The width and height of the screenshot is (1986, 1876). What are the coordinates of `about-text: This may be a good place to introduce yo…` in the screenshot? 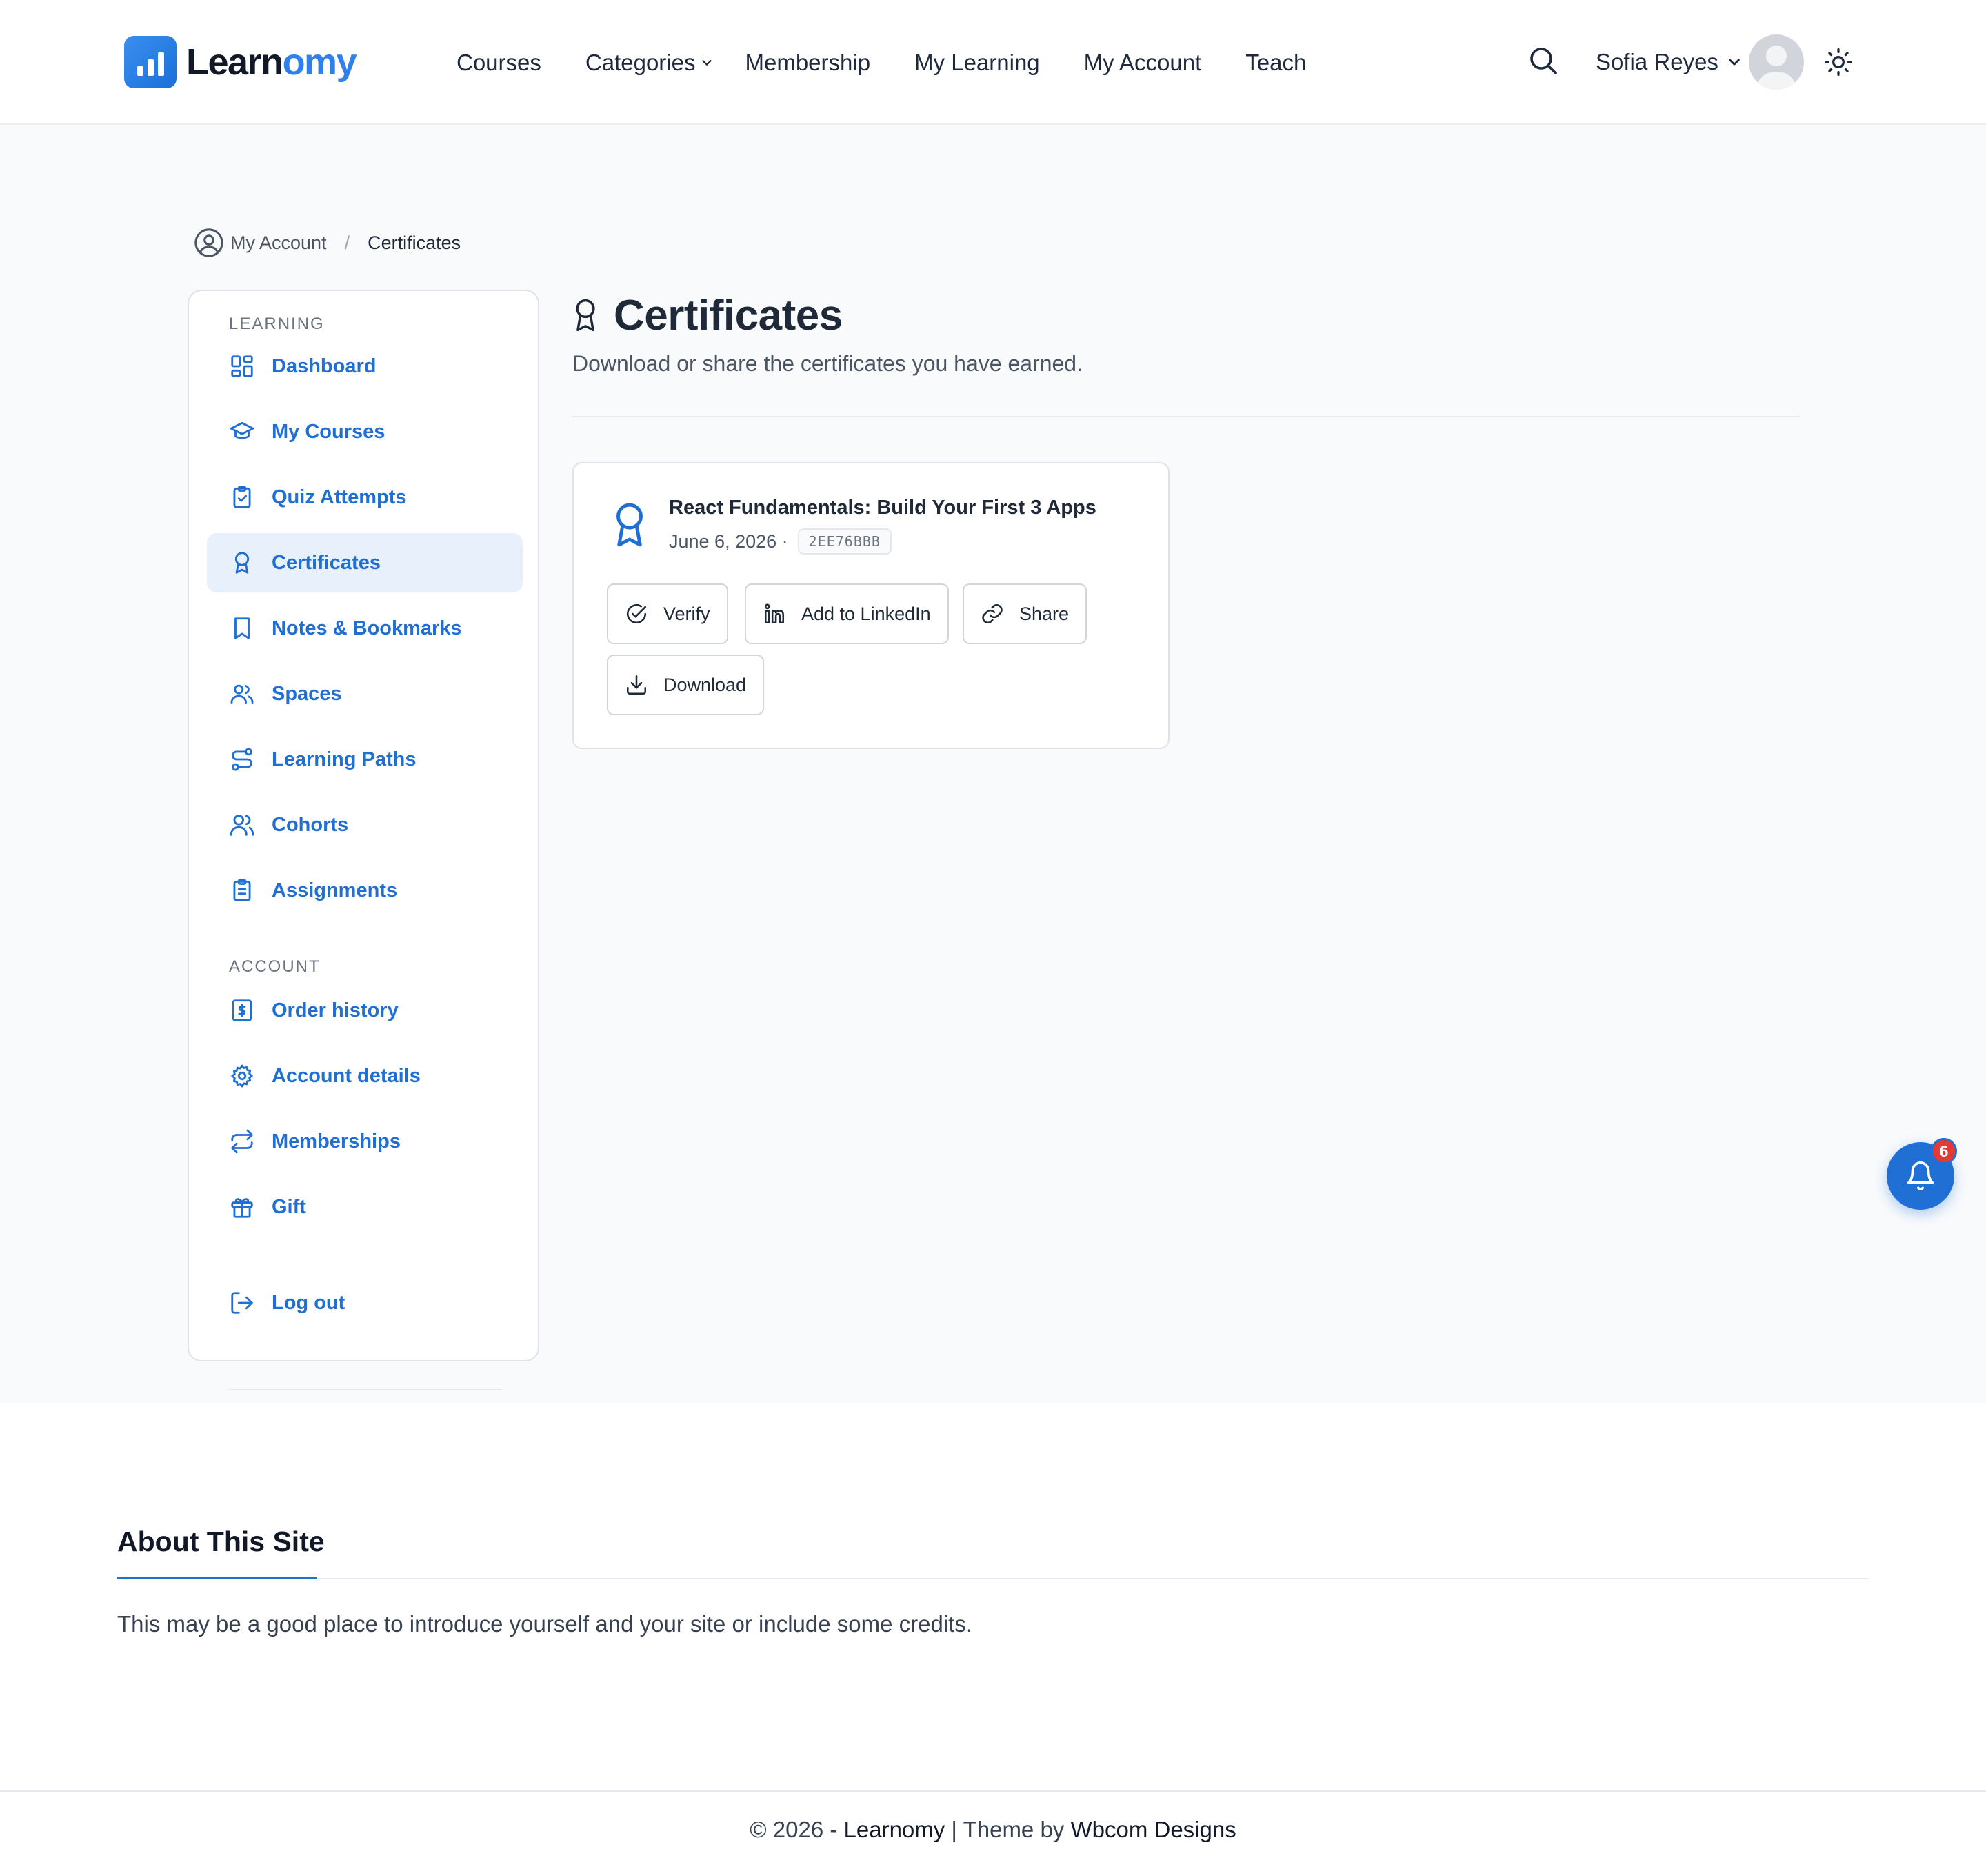 It's located at (544, 1624).